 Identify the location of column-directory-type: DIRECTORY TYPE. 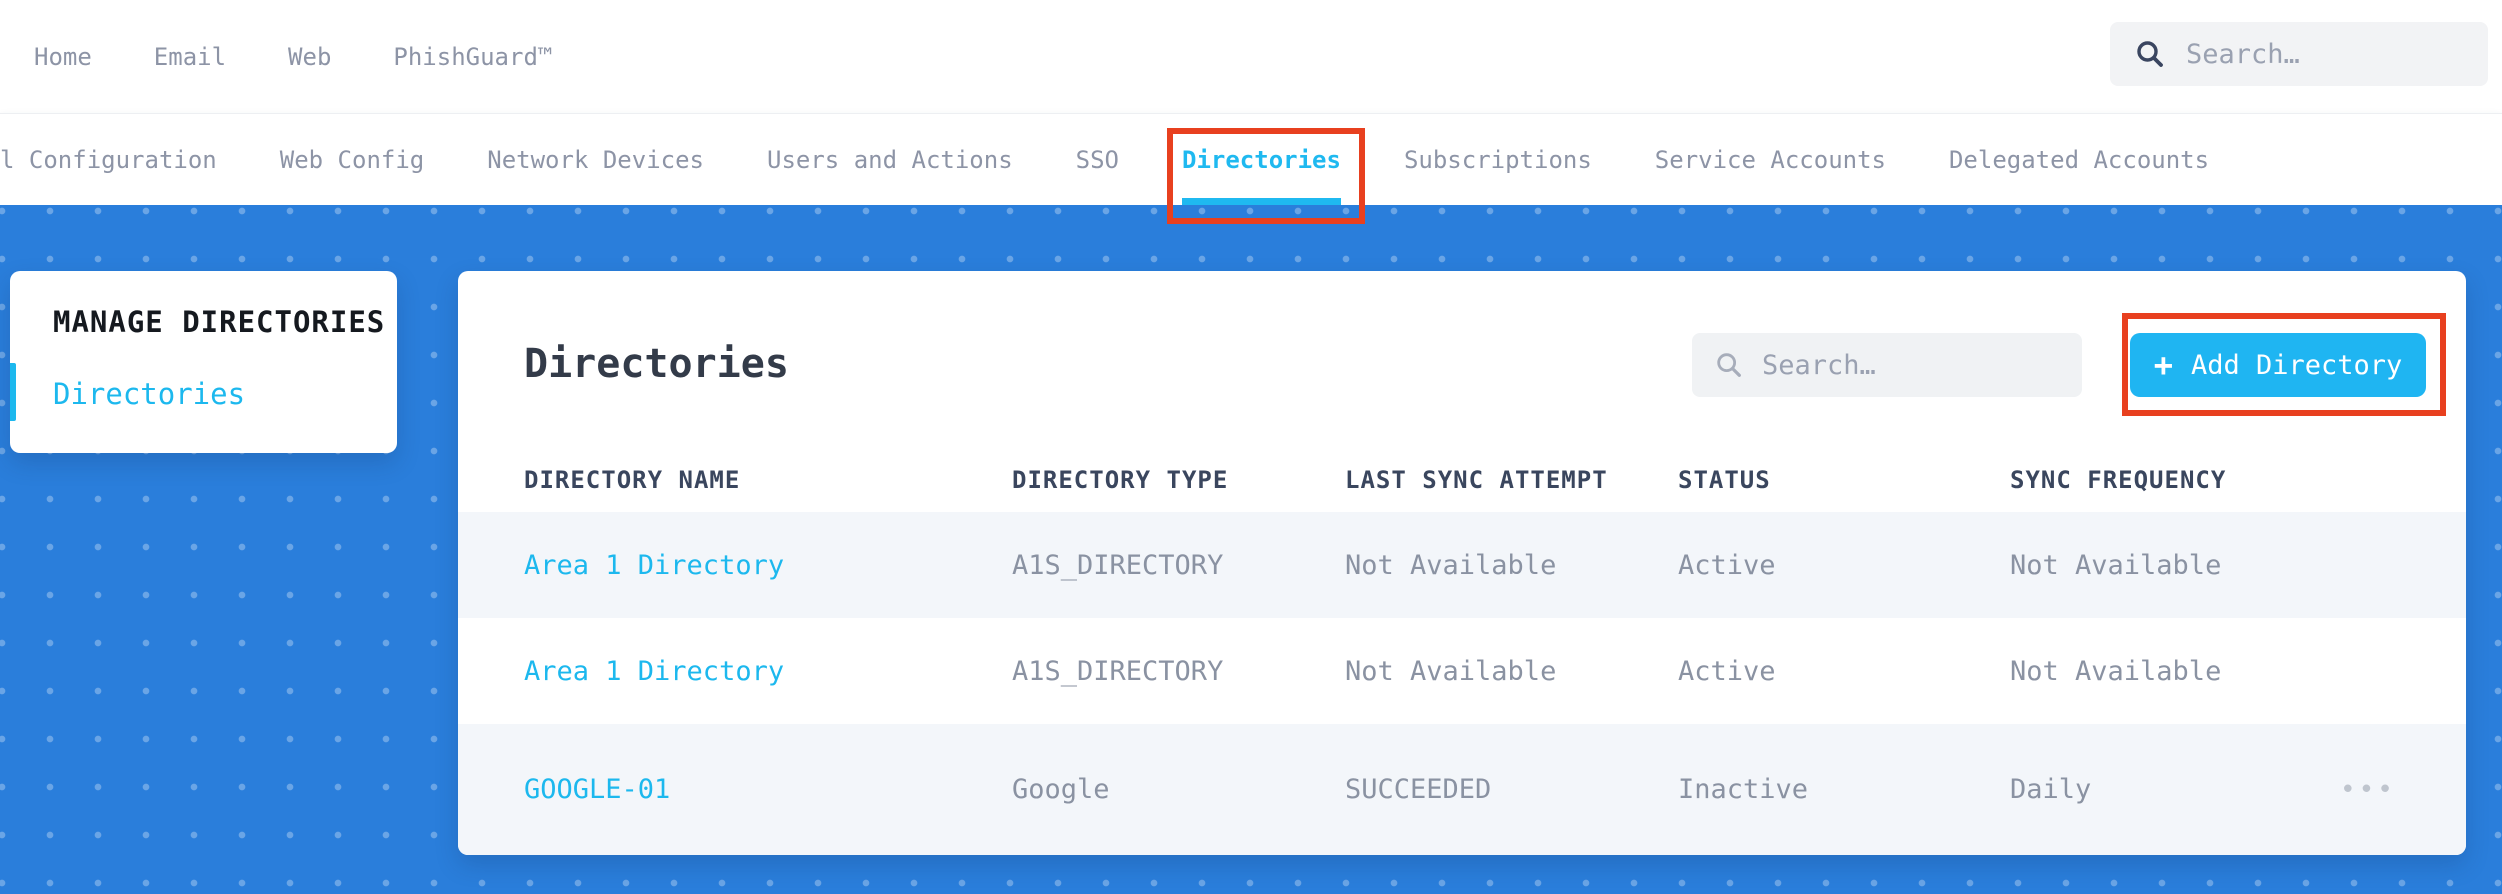
(1120, 480).